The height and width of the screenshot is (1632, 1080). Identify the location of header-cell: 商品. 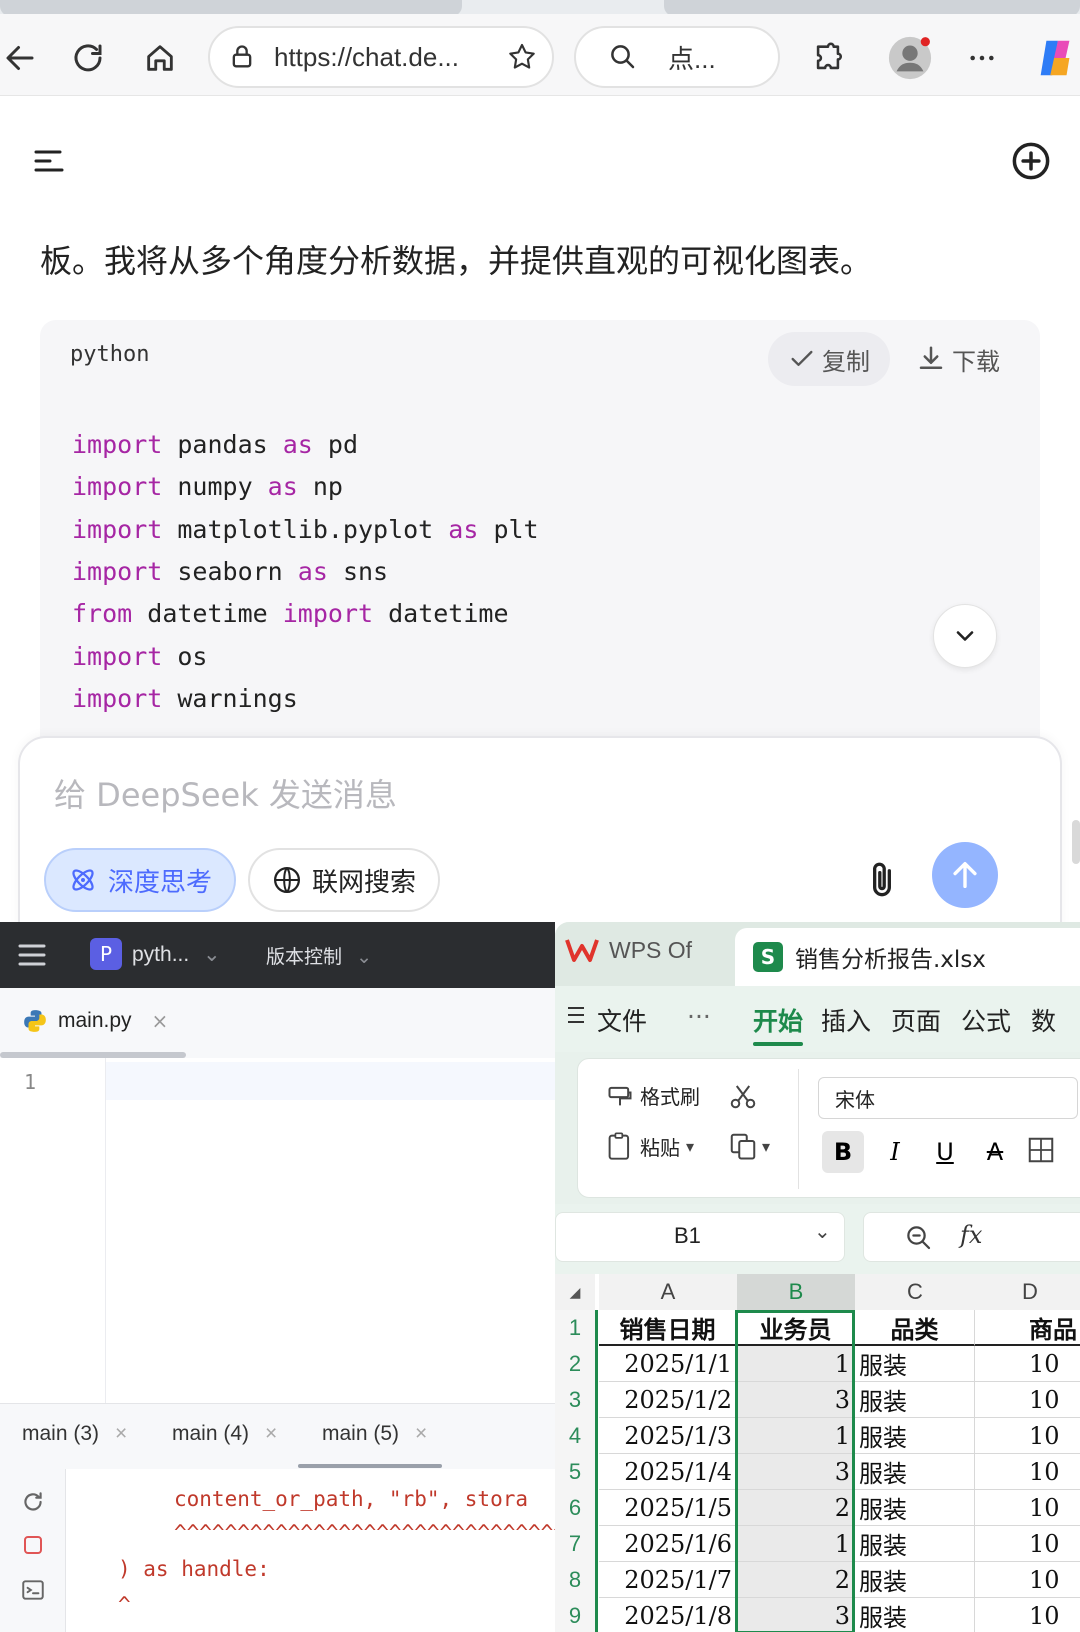
(1027, 1328).